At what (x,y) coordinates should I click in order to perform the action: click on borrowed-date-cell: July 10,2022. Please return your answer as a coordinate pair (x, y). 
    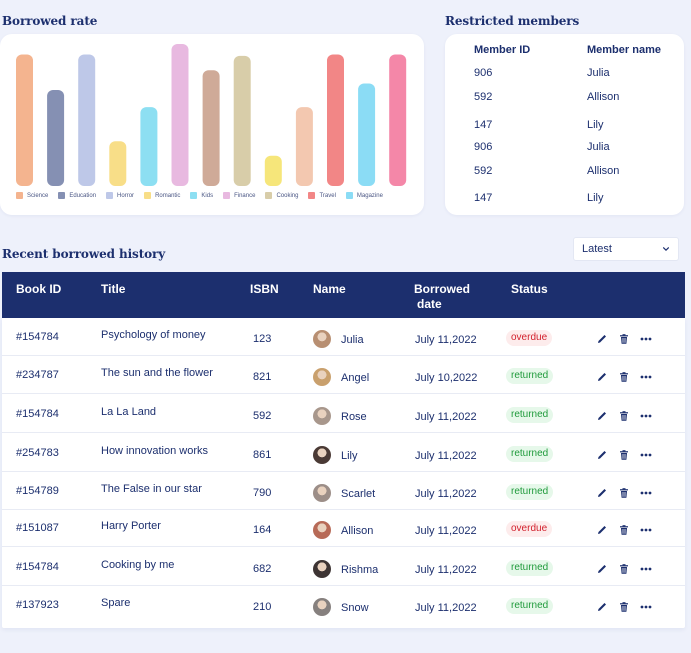
    Looking at the image, I should click on (446, 378).